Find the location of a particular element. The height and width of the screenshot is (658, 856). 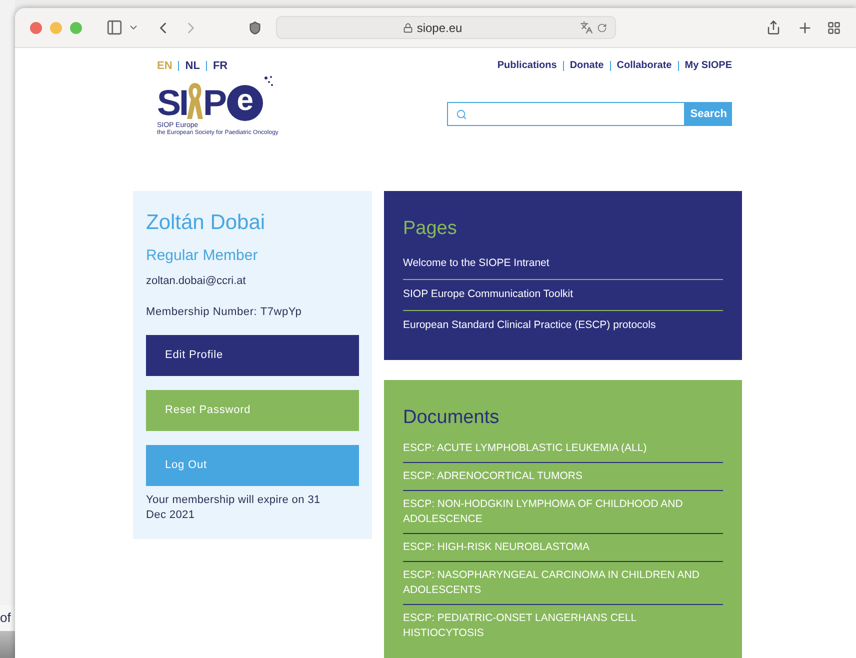

membership-type: Regular Member is located at coordinates (202, 256).